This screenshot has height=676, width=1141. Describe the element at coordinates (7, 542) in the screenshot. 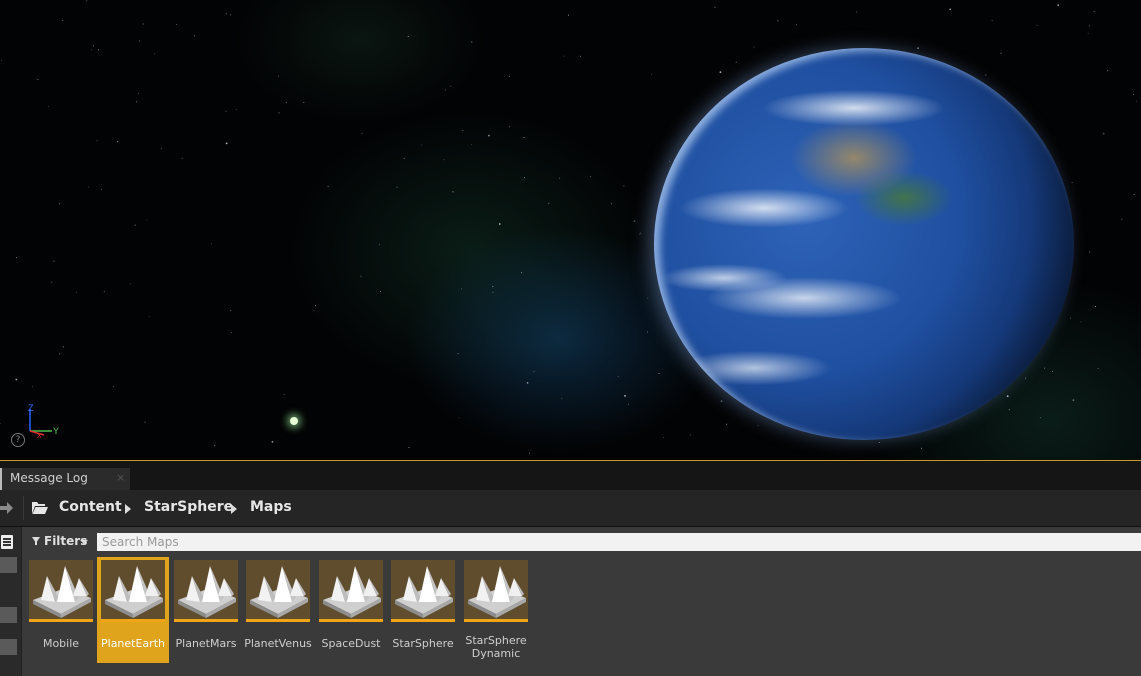

I see `sources-toggle-button` at that location.